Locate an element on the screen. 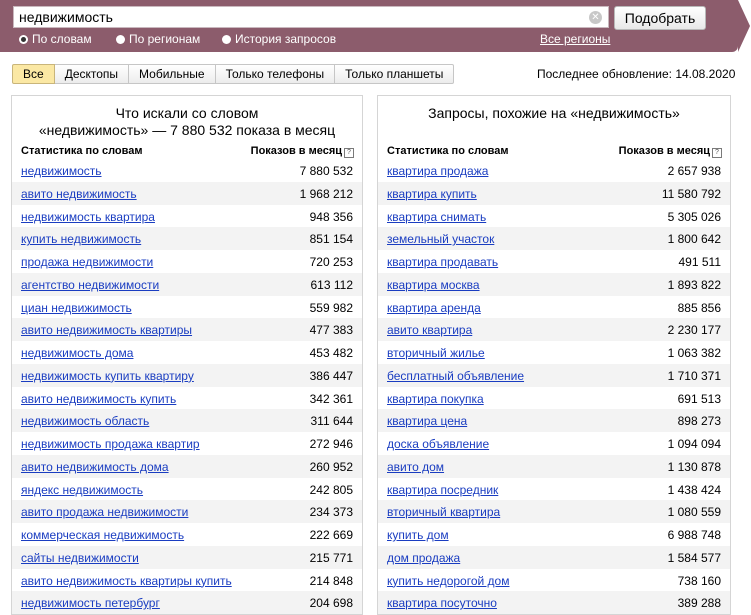  table-row: авито недвижимость 1 968 212 is located at coordinates (187, 193).